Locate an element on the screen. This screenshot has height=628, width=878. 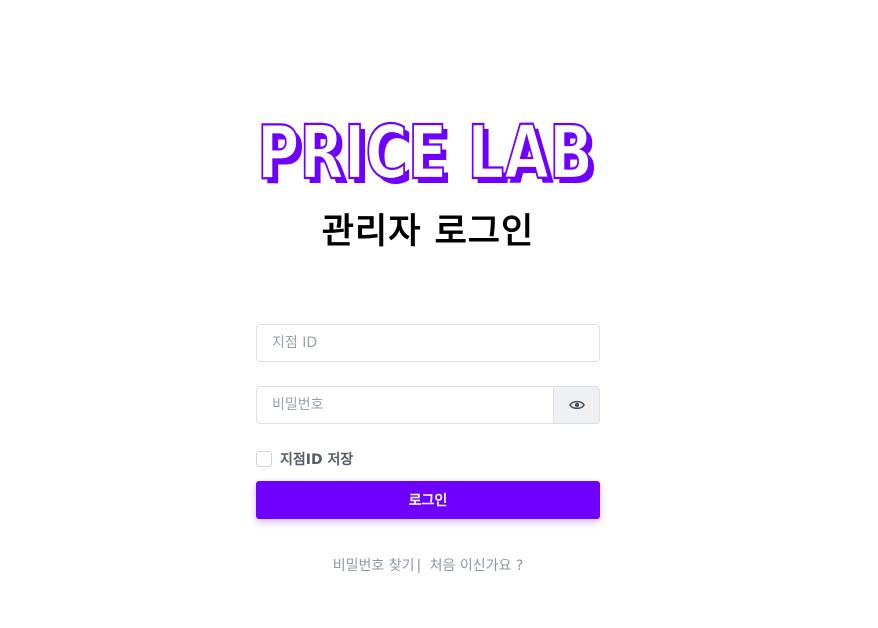
eye-icon is located at coordinates (576, 405).